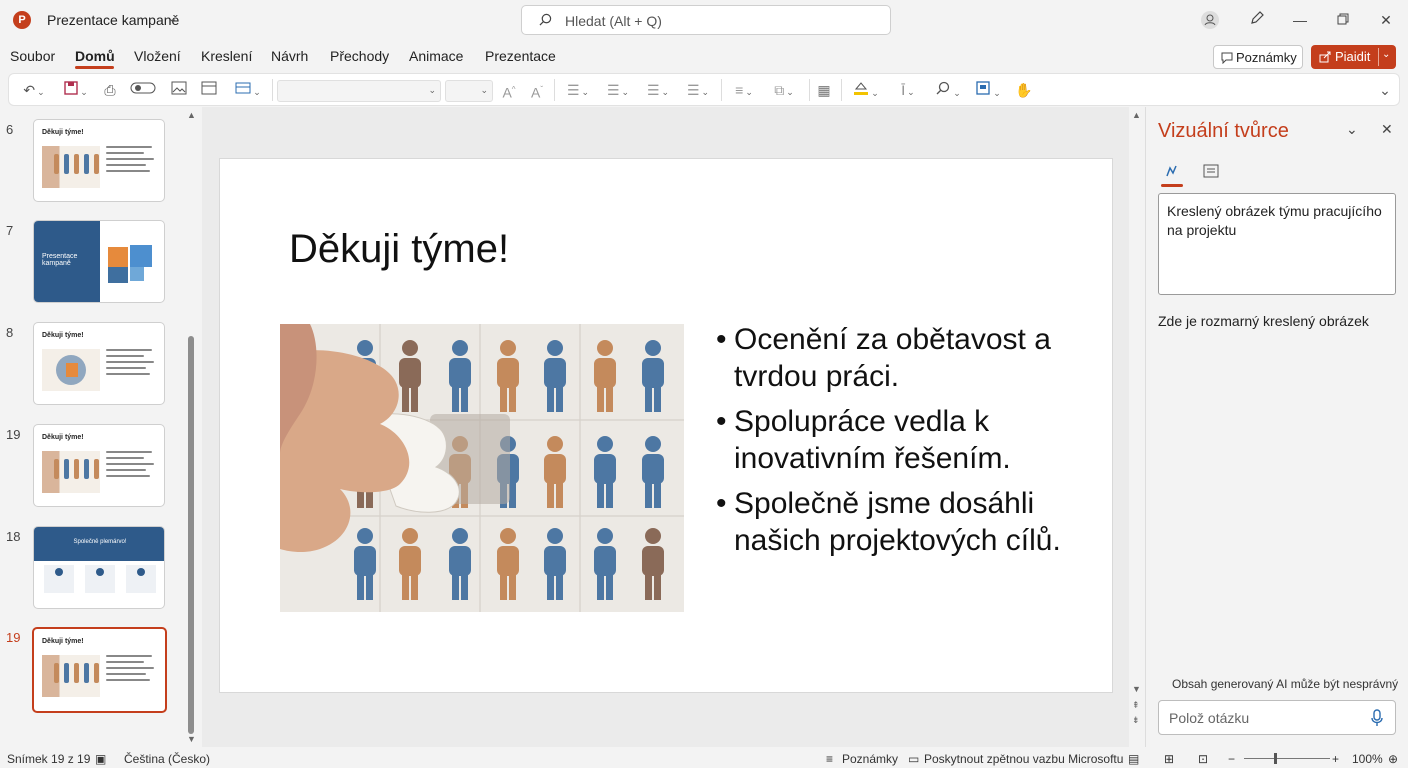  Describe the element at coordinates (34, 90) in the screenshot. I see `undo-icon: ↶ ⌄` at that location.